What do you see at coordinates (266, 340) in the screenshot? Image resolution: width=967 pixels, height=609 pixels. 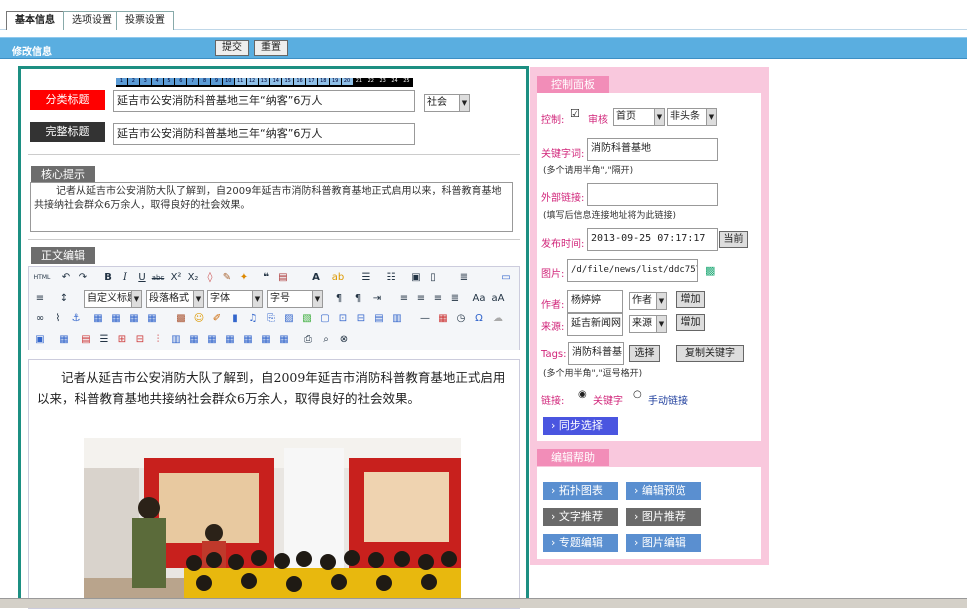 I see `split-rows-icon: ▦` at bounding box center [266, 340].